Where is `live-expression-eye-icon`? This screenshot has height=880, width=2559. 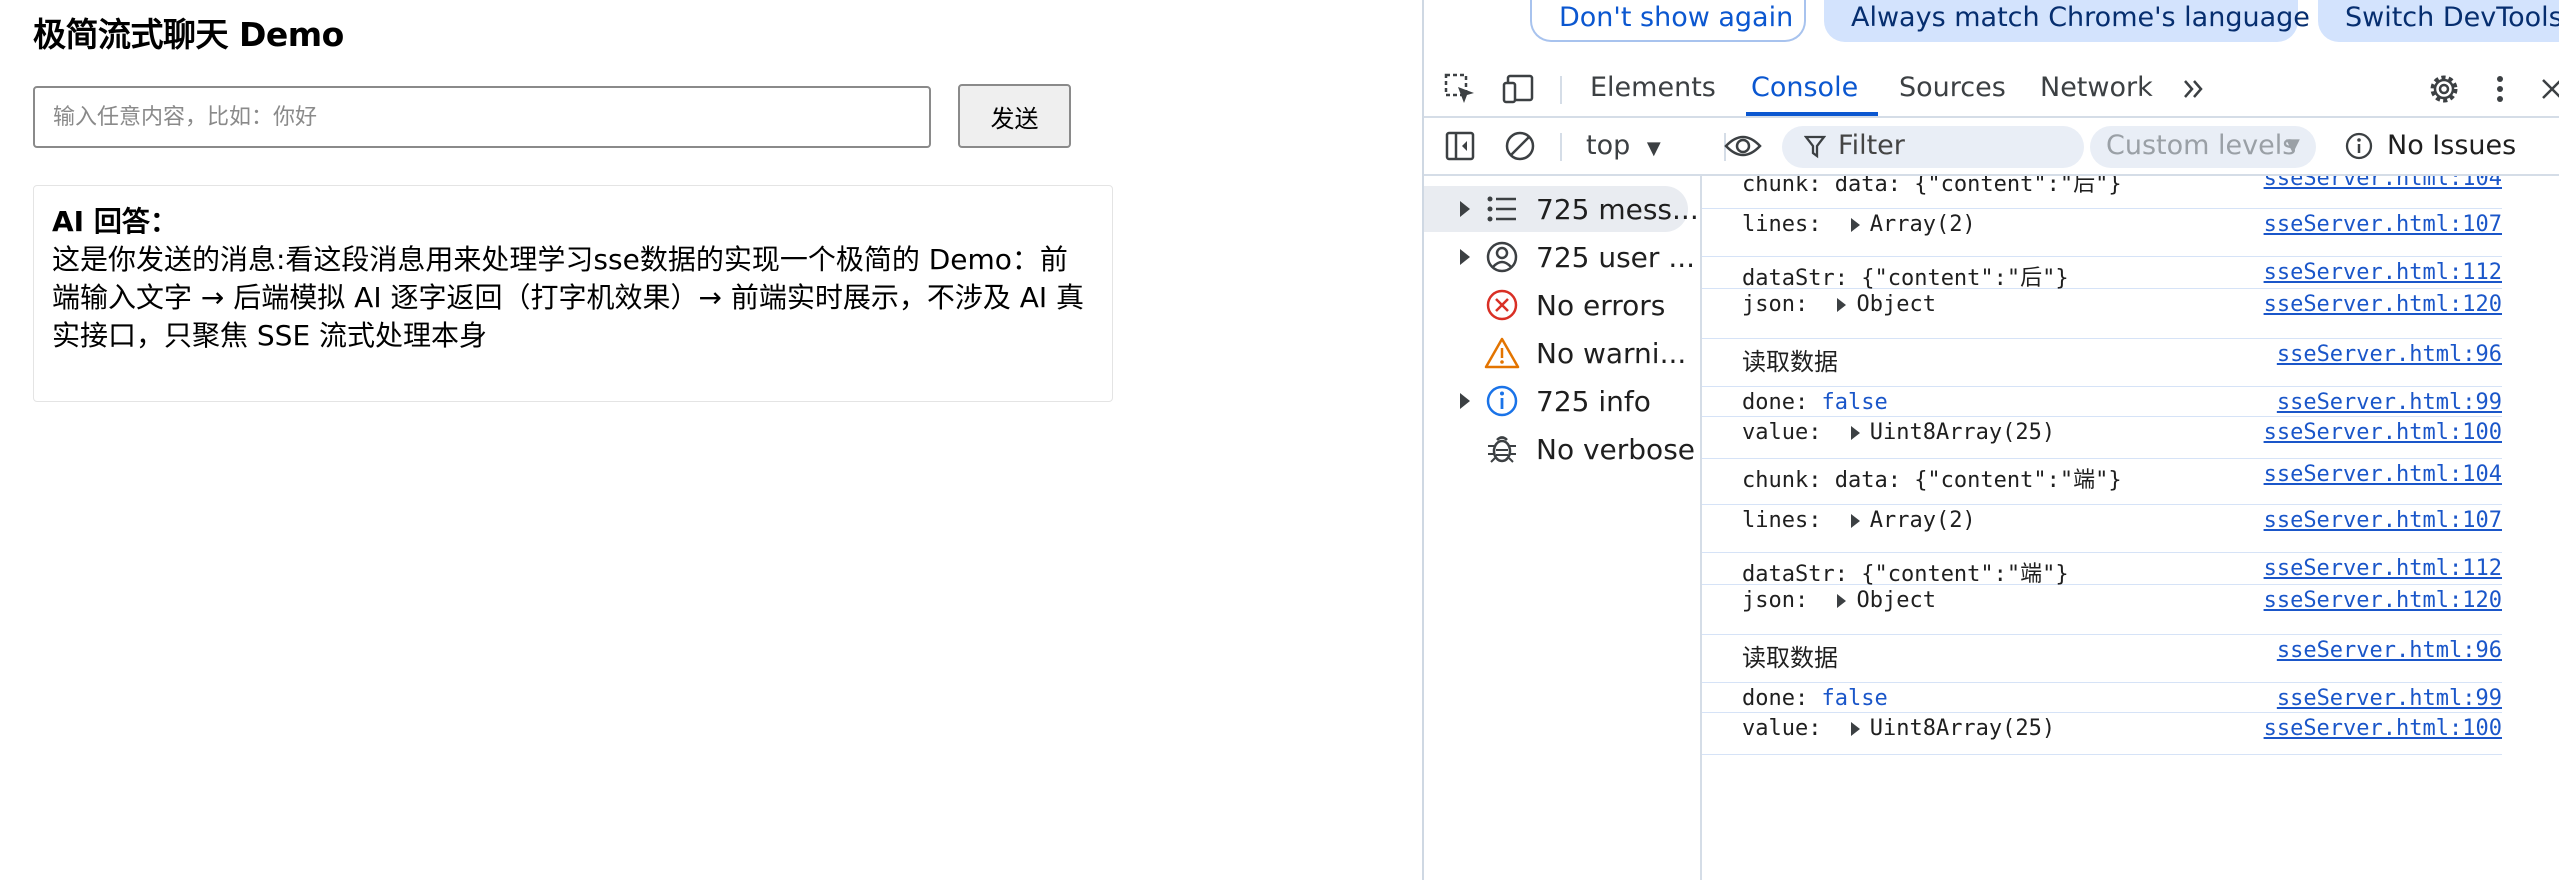 live-expression-eye-icon is located at coordinates (1743, 146).